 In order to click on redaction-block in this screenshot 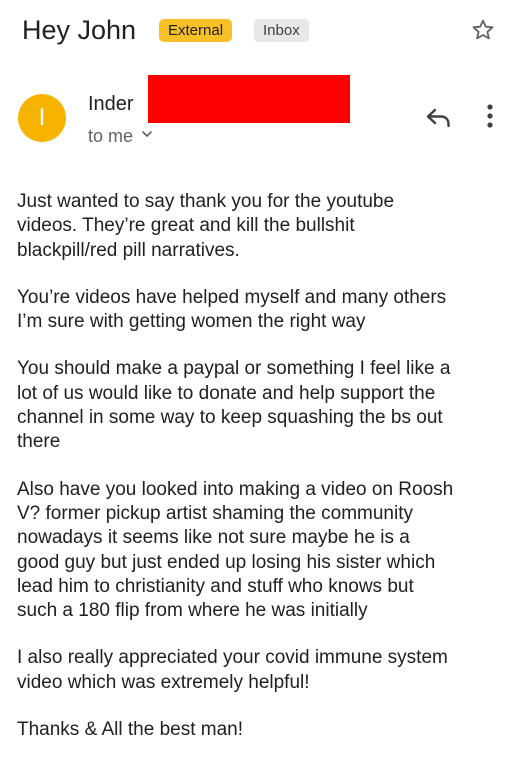, I will do `click(249, 99)`.